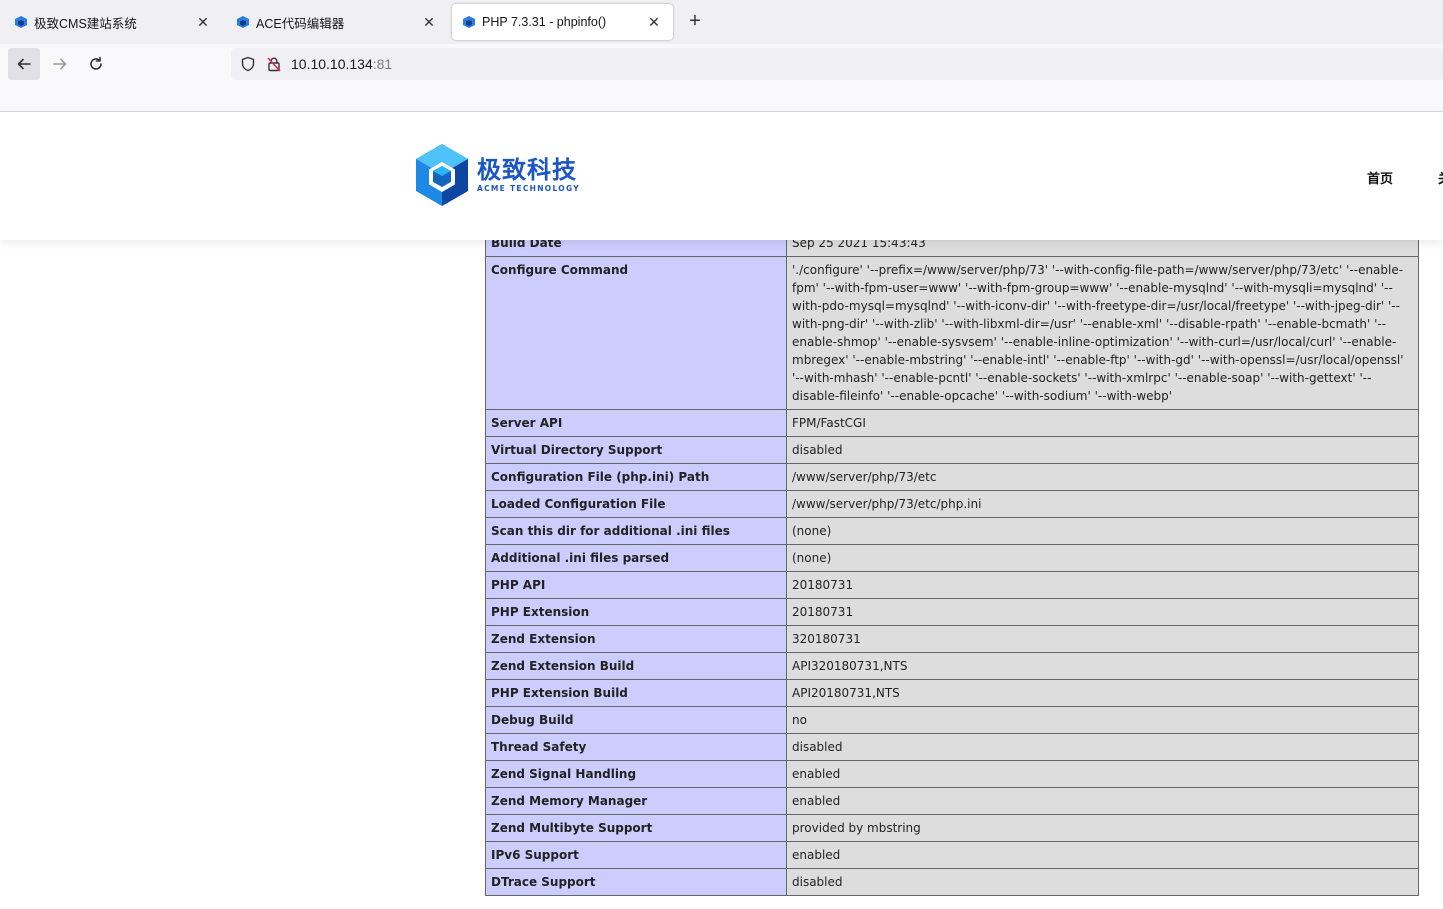 This screenshot has width=1443, height=909. I want to click on row-key: Additional .ini files parsed, so click(636, 558).